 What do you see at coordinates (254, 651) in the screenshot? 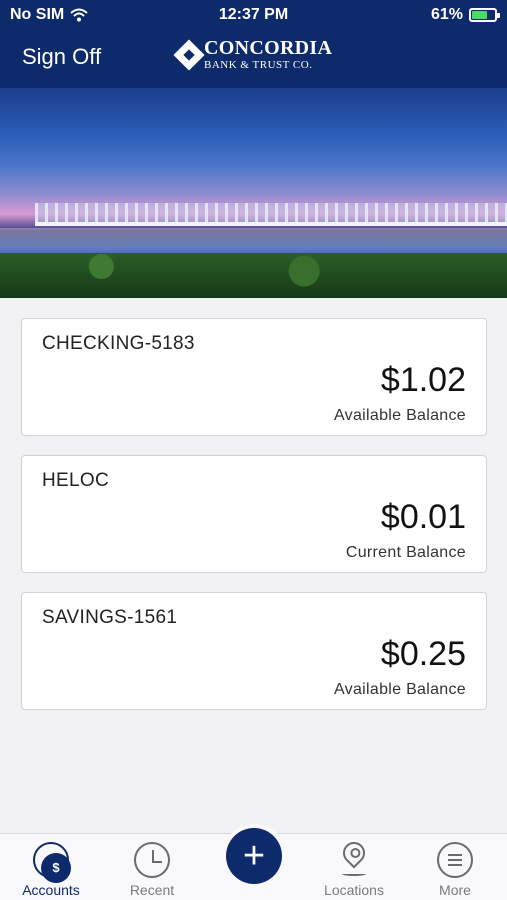
I see `account-card-savings: SAVINGS-1561 $0.25 Available Balance` at bounding box center [254, 651].